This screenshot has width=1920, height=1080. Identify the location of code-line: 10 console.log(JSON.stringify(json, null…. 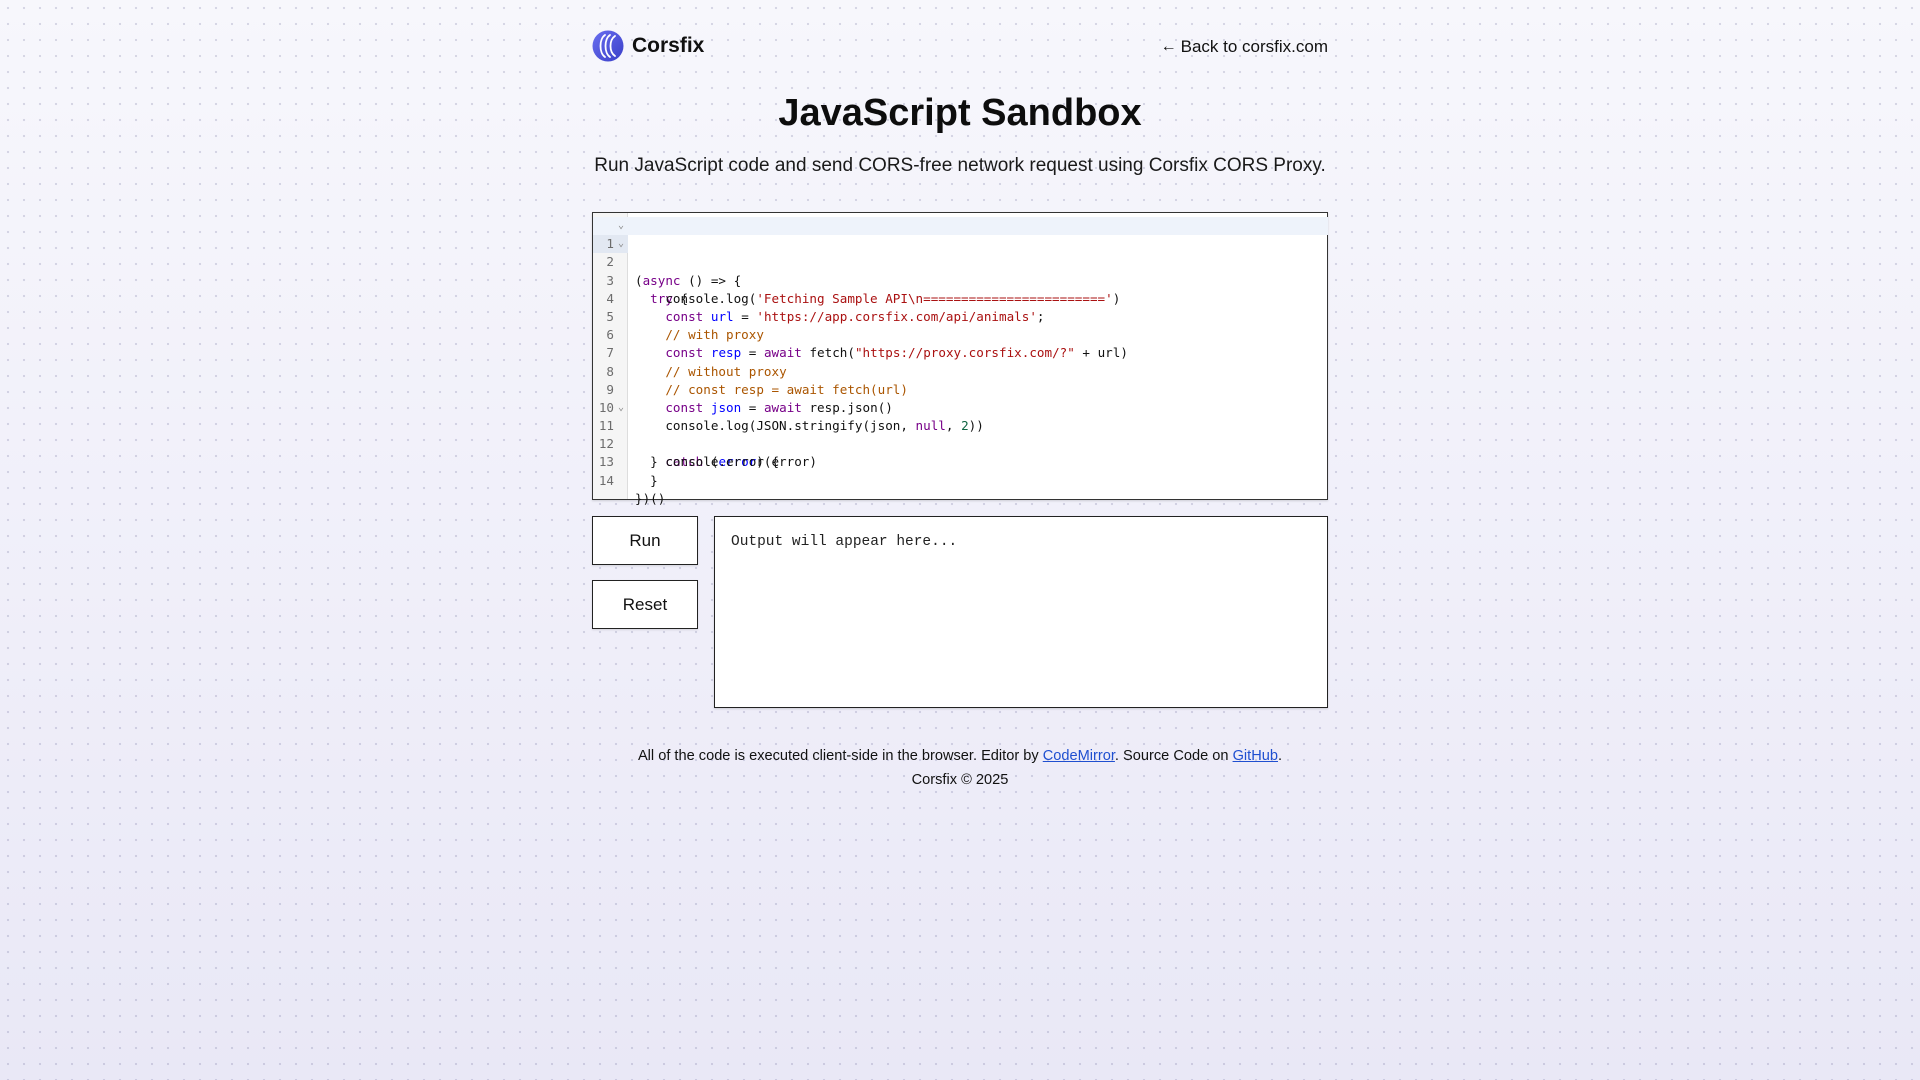
(960, 407).